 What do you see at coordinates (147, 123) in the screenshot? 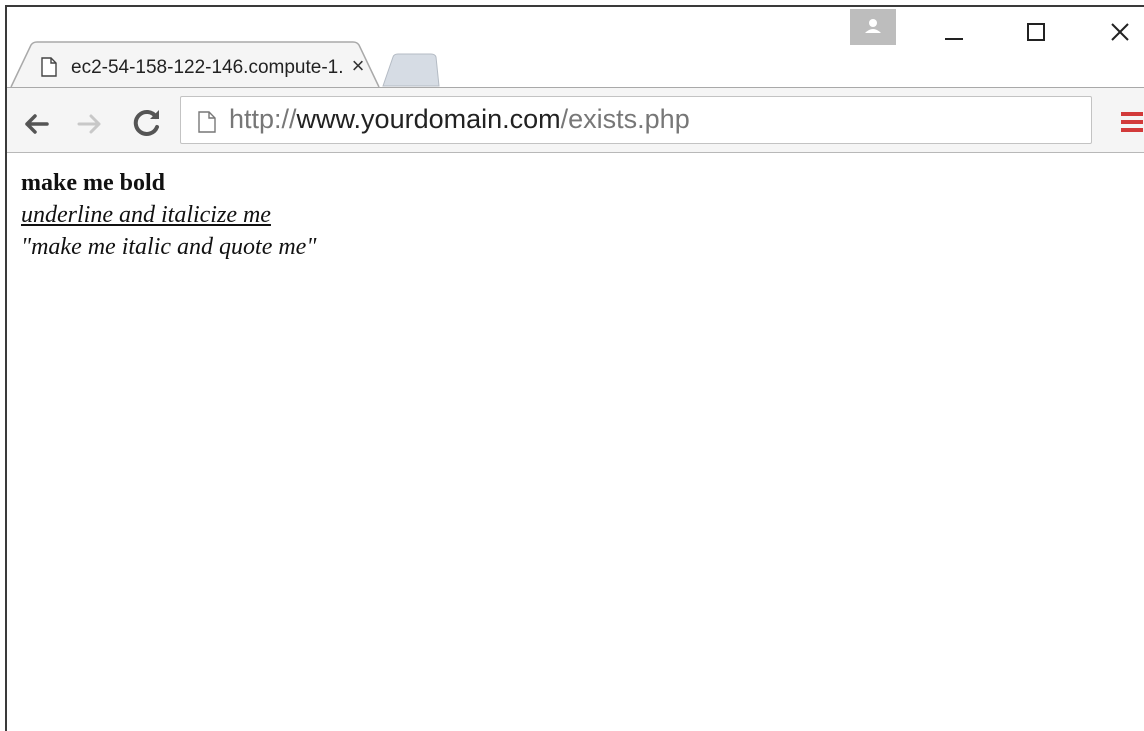
I see `reload-icon` at bounding box center [147, 123].